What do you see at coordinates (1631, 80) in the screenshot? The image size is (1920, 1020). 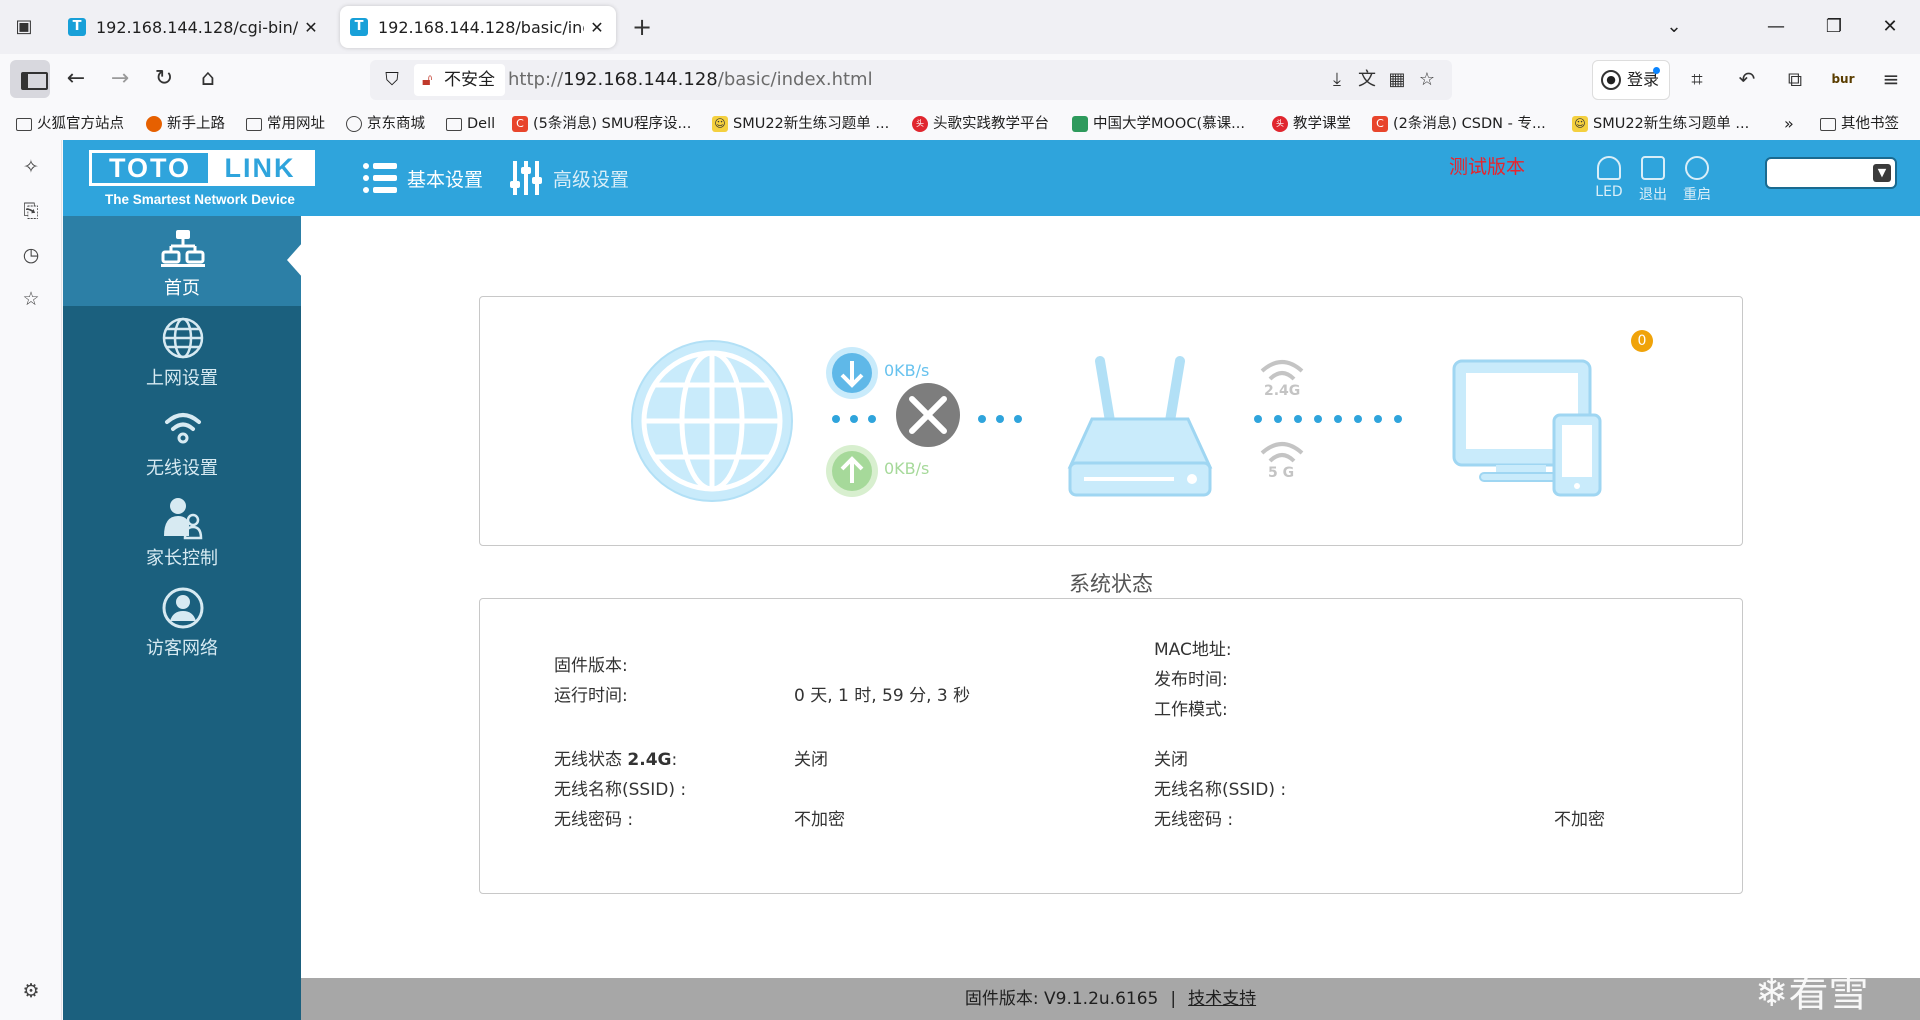 I see `account-login-button: ● 登录` at bounding box center [1631, 80].